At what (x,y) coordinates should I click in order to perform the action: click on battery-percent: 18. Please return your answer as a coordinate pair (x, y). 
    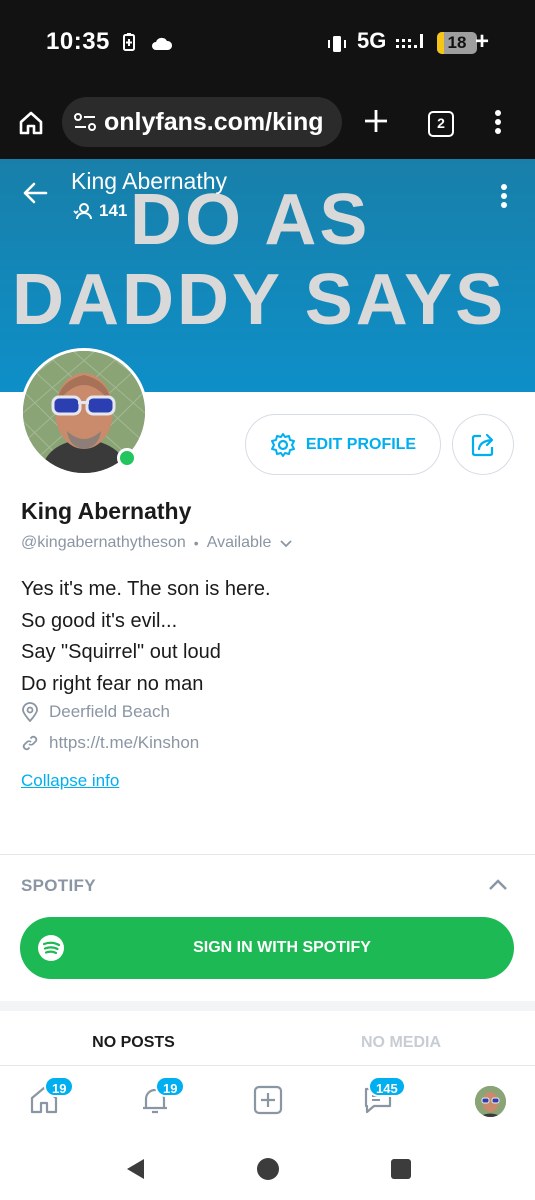
    Looking at the image, I should click on (457, 42).